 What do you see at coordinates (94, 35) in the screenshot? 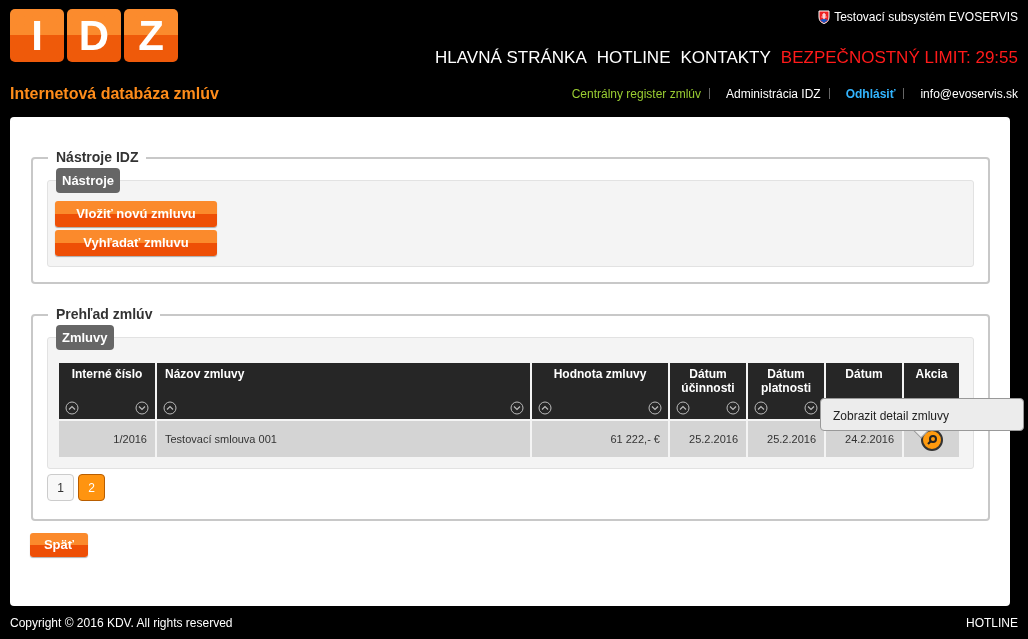
I see `logo-letter: D` at bounding box center [94, 35].